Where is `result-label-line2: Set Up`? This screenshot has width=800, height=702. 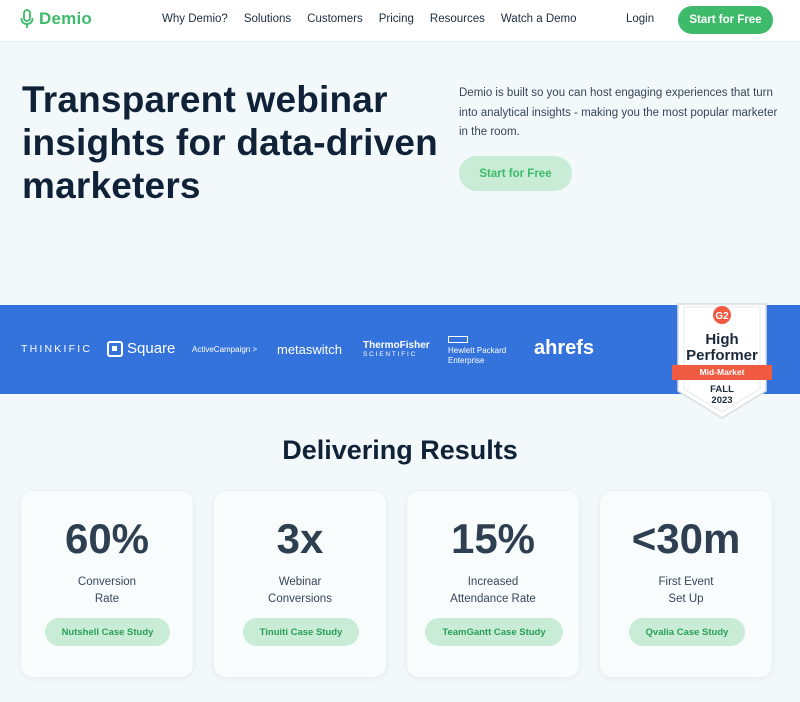
result-label-line2: Set Up is located at coordinates (686, 598).